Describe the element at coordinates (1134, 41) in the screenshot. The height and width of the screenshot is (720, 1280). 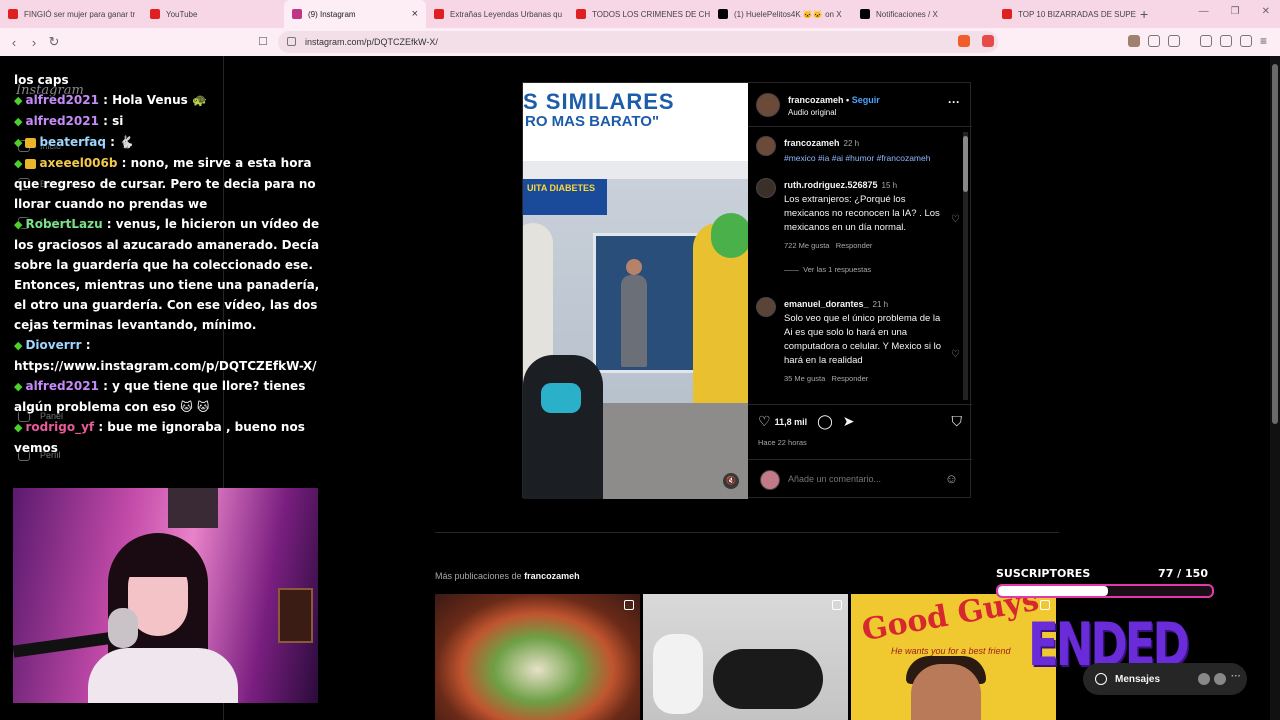
I see `extension-icon` at that location.